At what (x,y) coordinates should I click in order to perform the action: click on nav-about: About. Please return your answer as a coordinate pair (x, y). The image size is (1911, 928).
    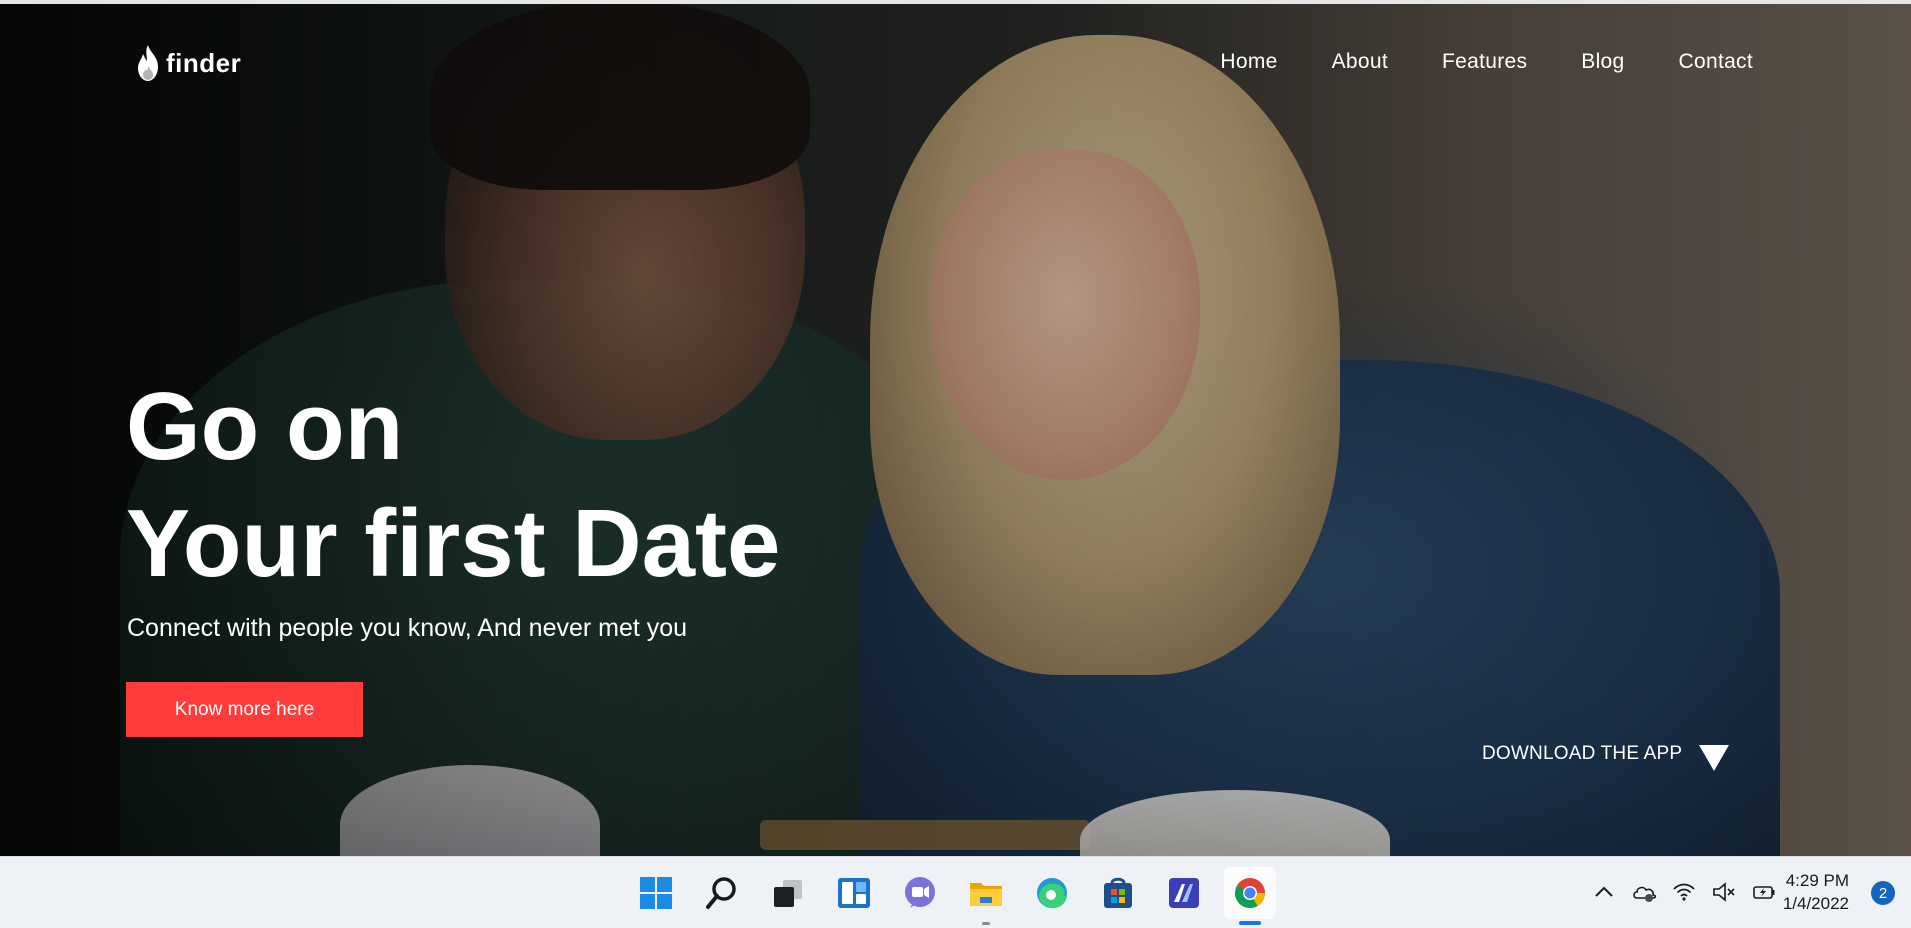
    Looking at the image, I should click on (1360, 62).